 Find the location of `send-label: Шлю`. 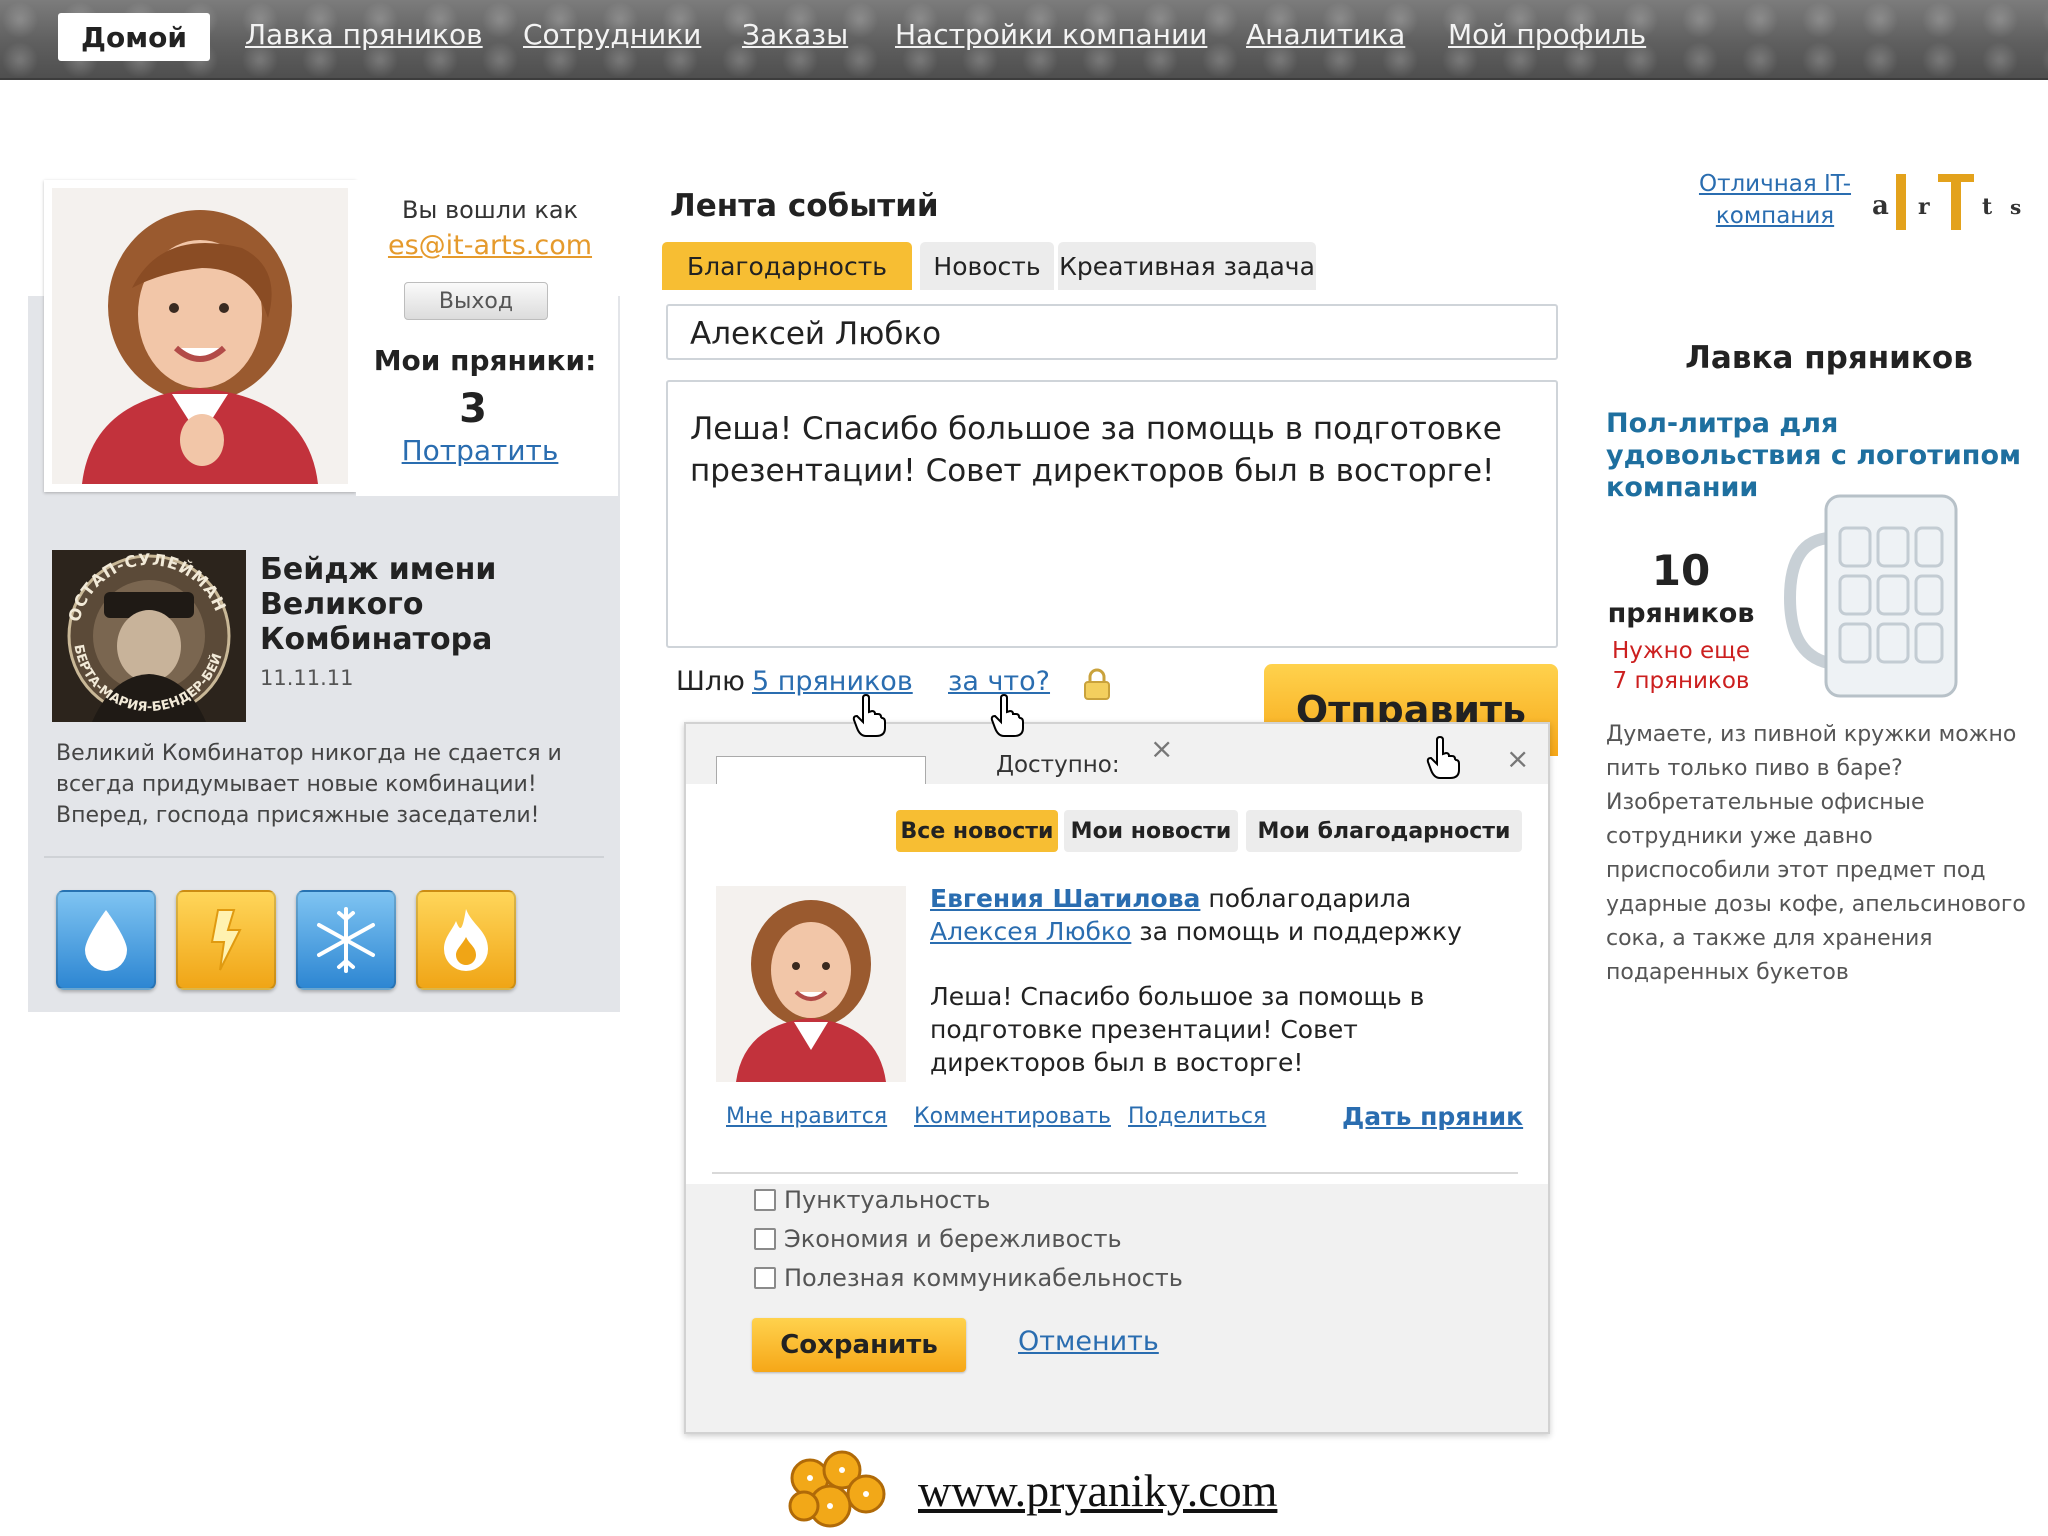

send-label: Шлю is located at coordinates (710, 681).